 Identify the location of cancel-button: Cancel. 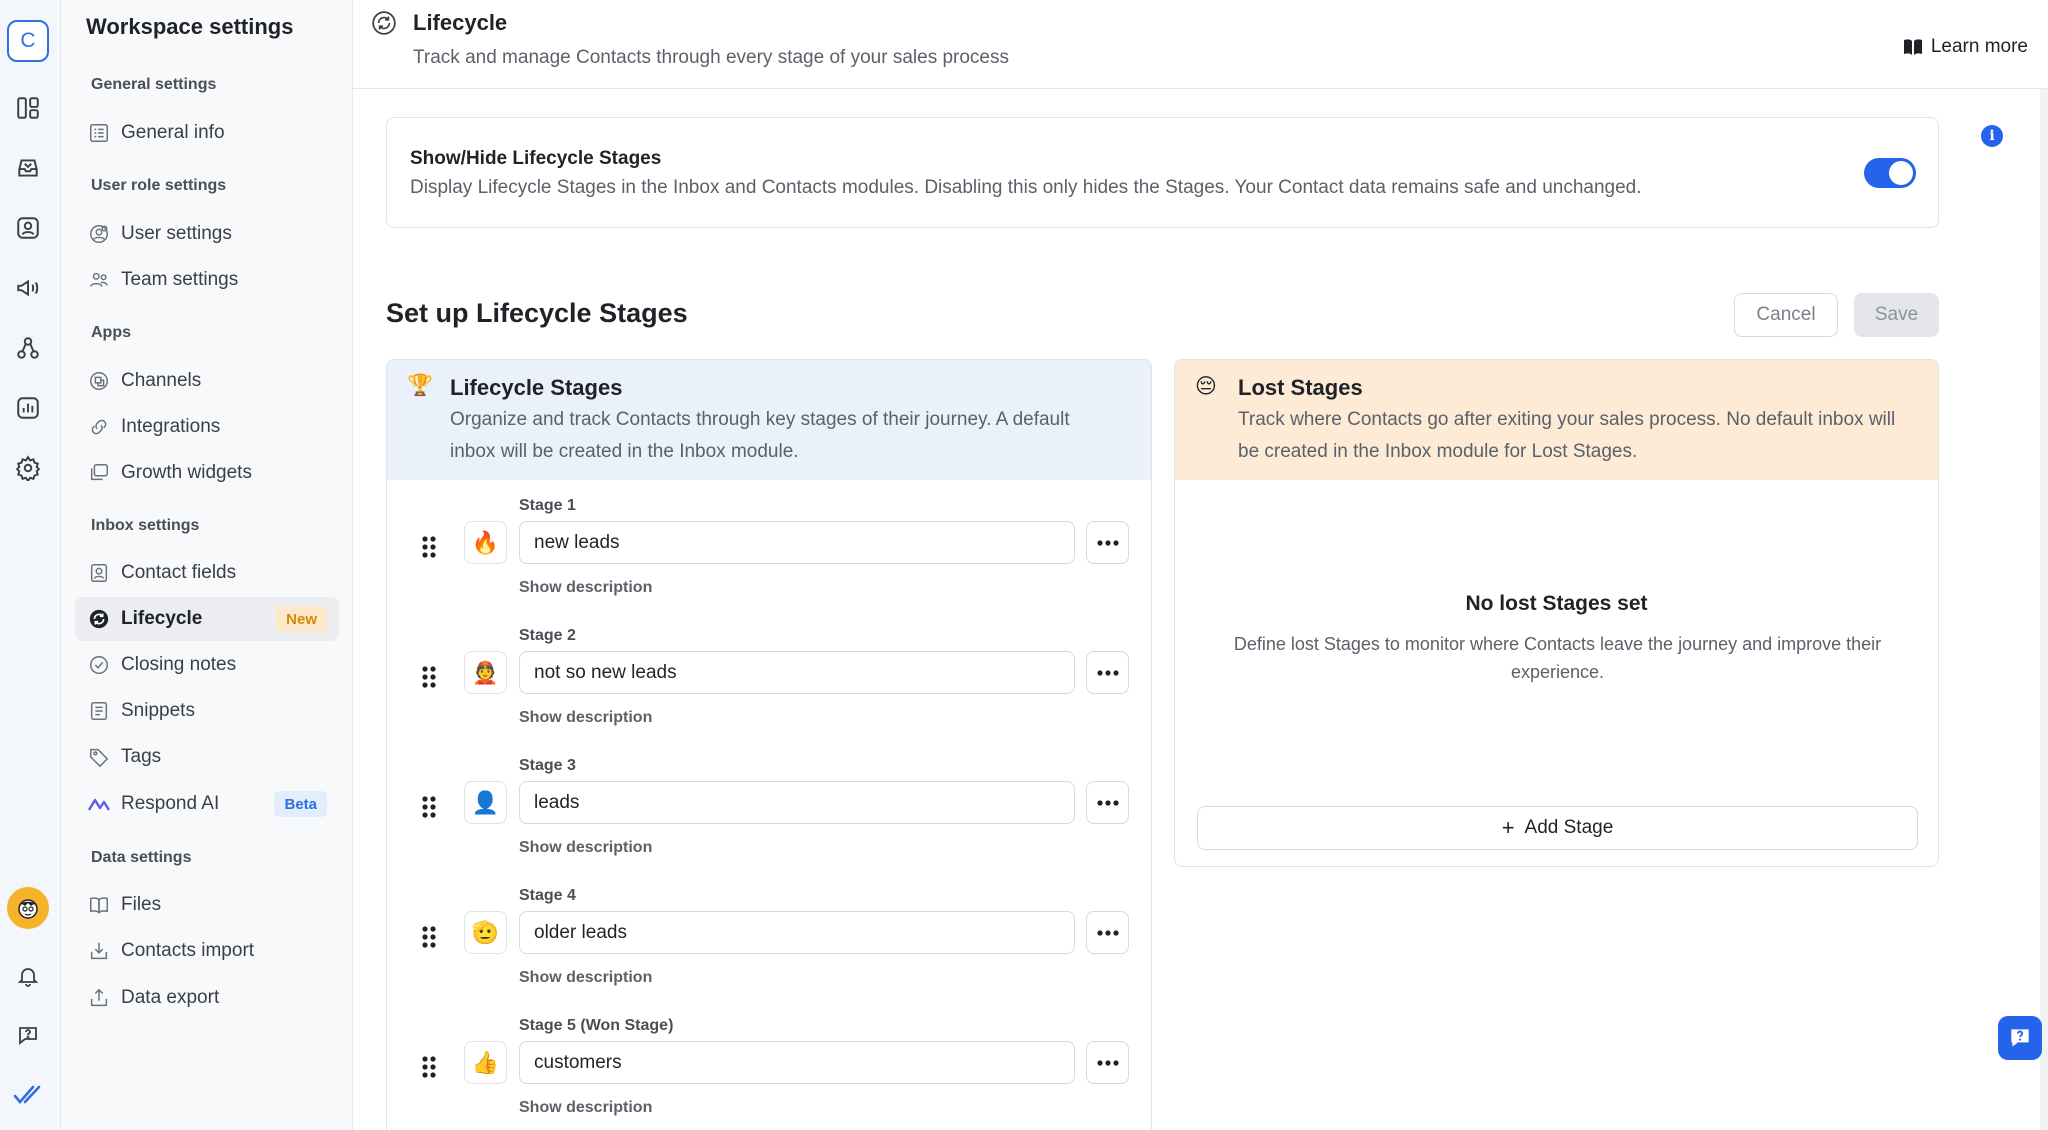
(1786, 315).